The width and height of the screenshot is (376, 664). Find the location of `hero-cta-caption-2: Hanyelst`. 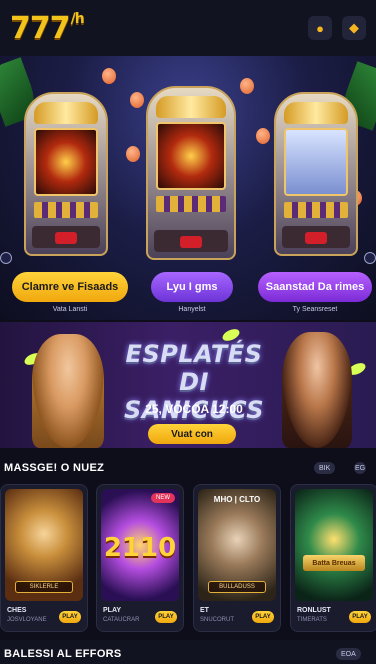

hero-cta-caption-2: Hanyelst is located at coordinates (192, 309).